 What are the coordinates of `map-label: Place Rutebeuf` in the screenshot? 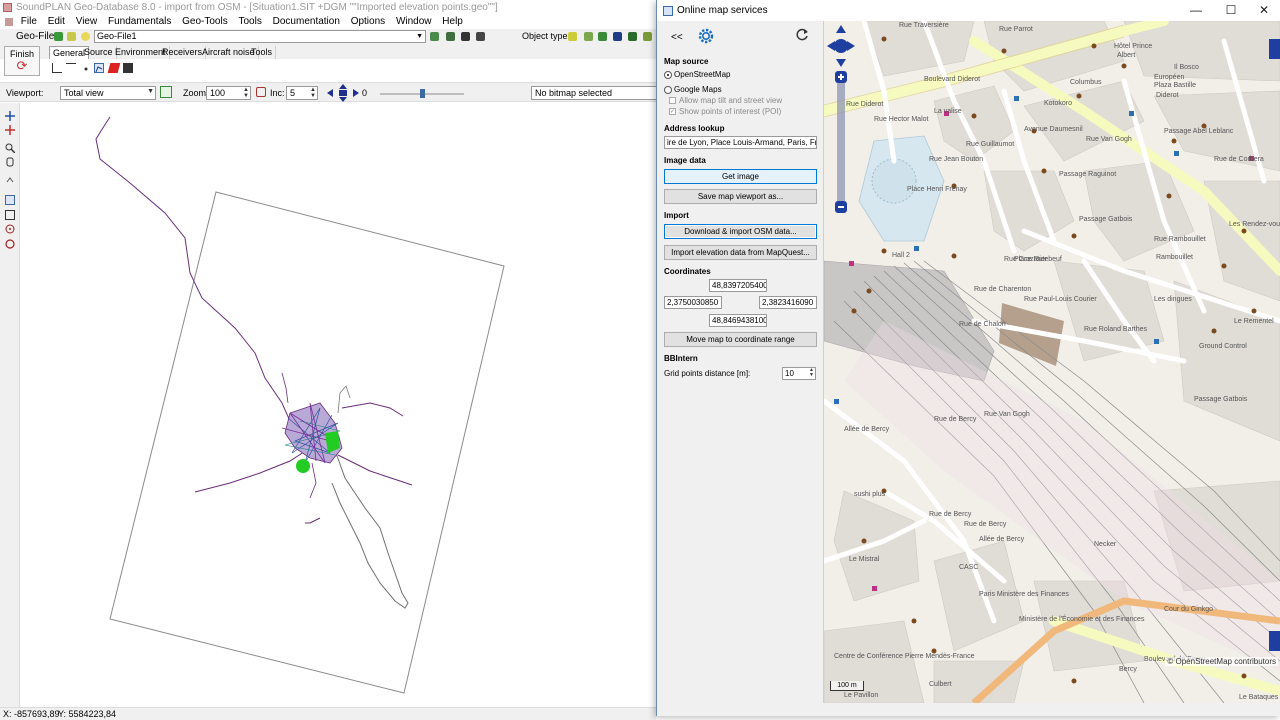 It's located at (1038, 259).